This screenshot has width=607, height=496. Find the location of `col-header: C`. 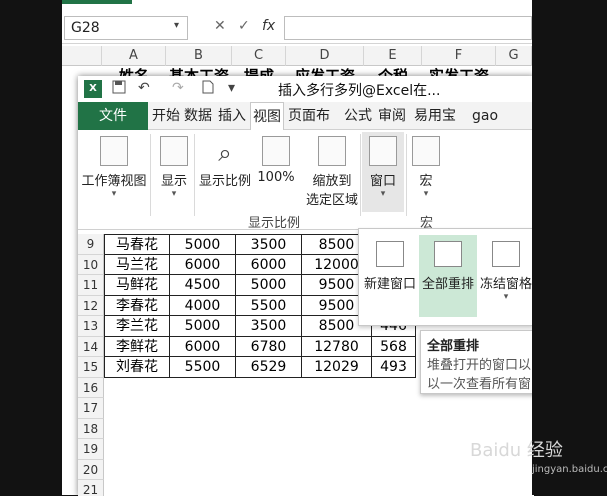

col-header: C is located at coordinates (259, 56).